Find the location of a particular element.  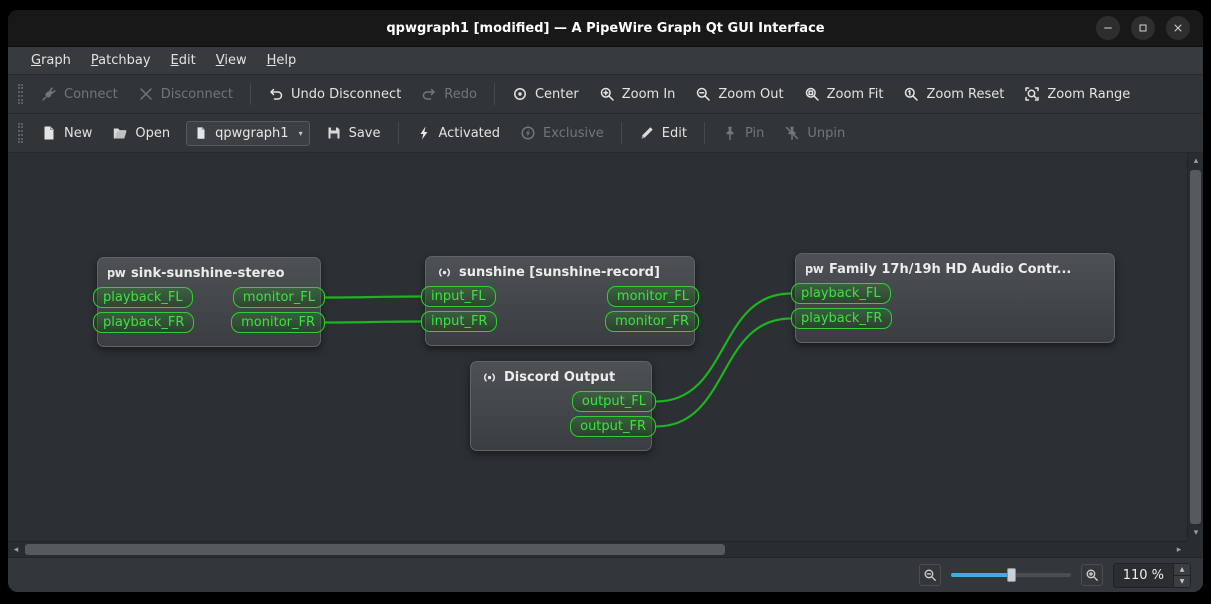

hscroll-thumb is located at coordinates (375, 549).